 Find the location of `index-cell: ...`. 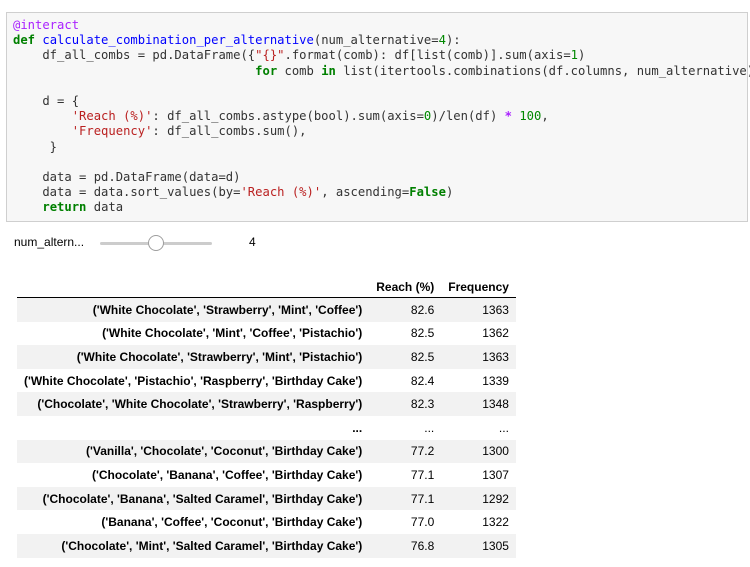

index-cell: ... is located at coordinates (193, 427).